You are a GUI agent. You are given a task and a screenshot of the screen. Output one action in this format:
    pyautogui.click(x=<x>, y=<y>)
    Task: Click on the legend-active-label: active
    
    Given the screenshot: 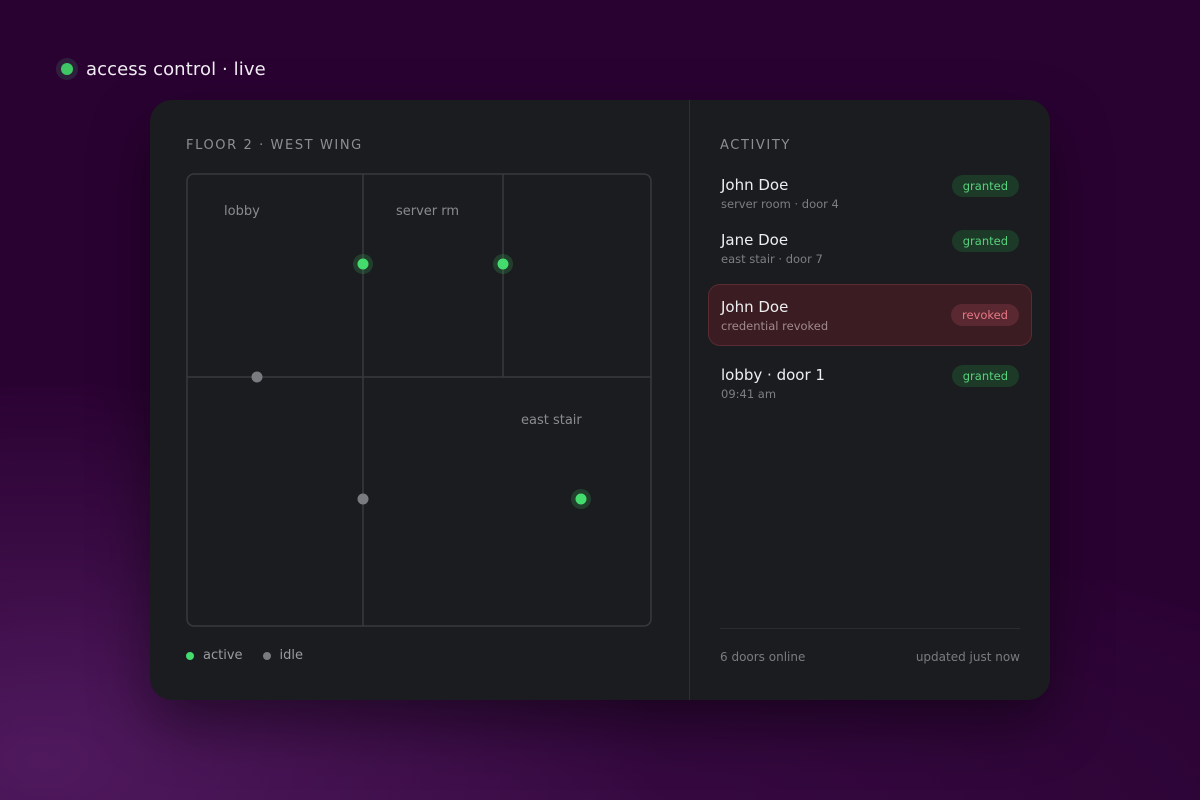 What is the action you would take?
    pyautogui.click(x=223, y=655)
    